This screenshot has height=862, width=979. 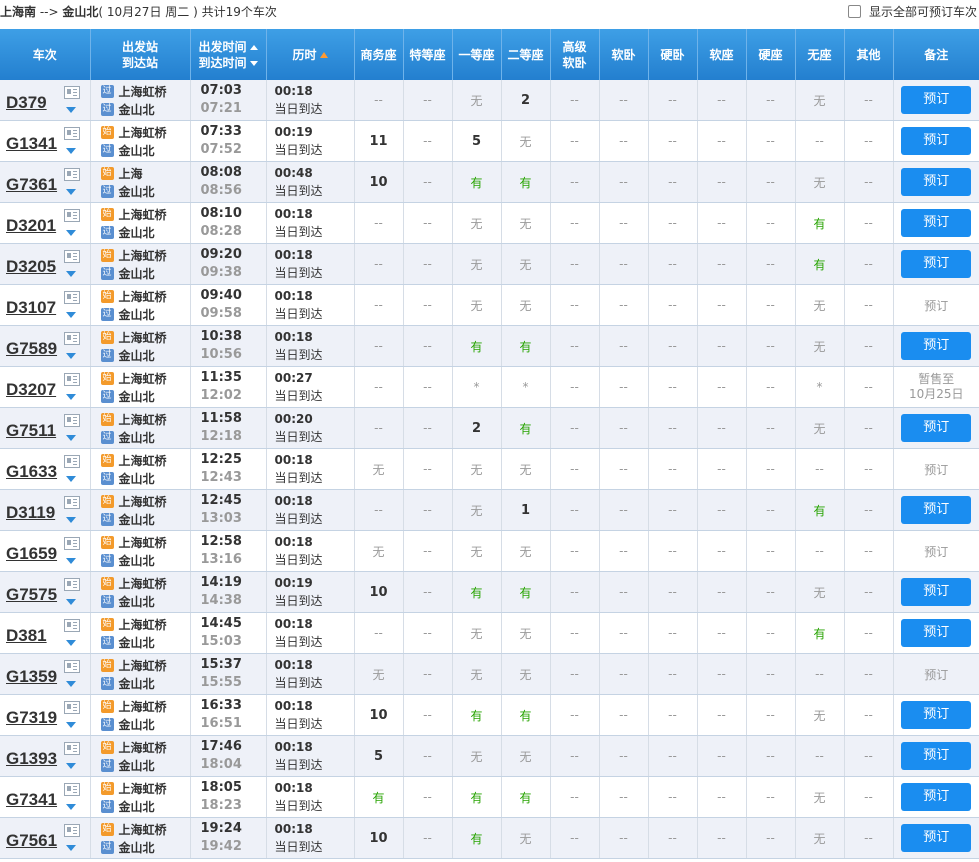 I want to click on sort-down-icon, so click(x=253, y=63).